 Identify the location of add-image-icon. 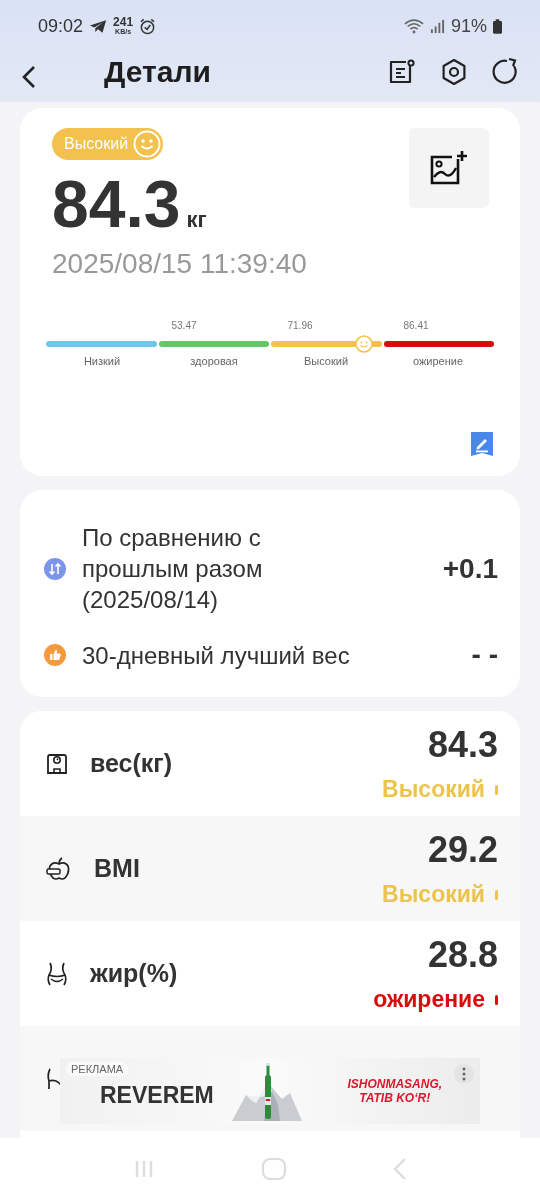
(449, 168).